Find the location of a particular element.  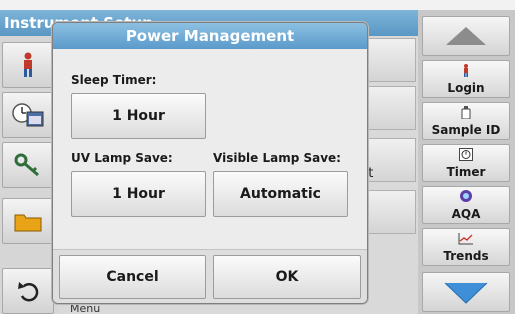

triangle-up-icon is located at coordinates (466, 36).